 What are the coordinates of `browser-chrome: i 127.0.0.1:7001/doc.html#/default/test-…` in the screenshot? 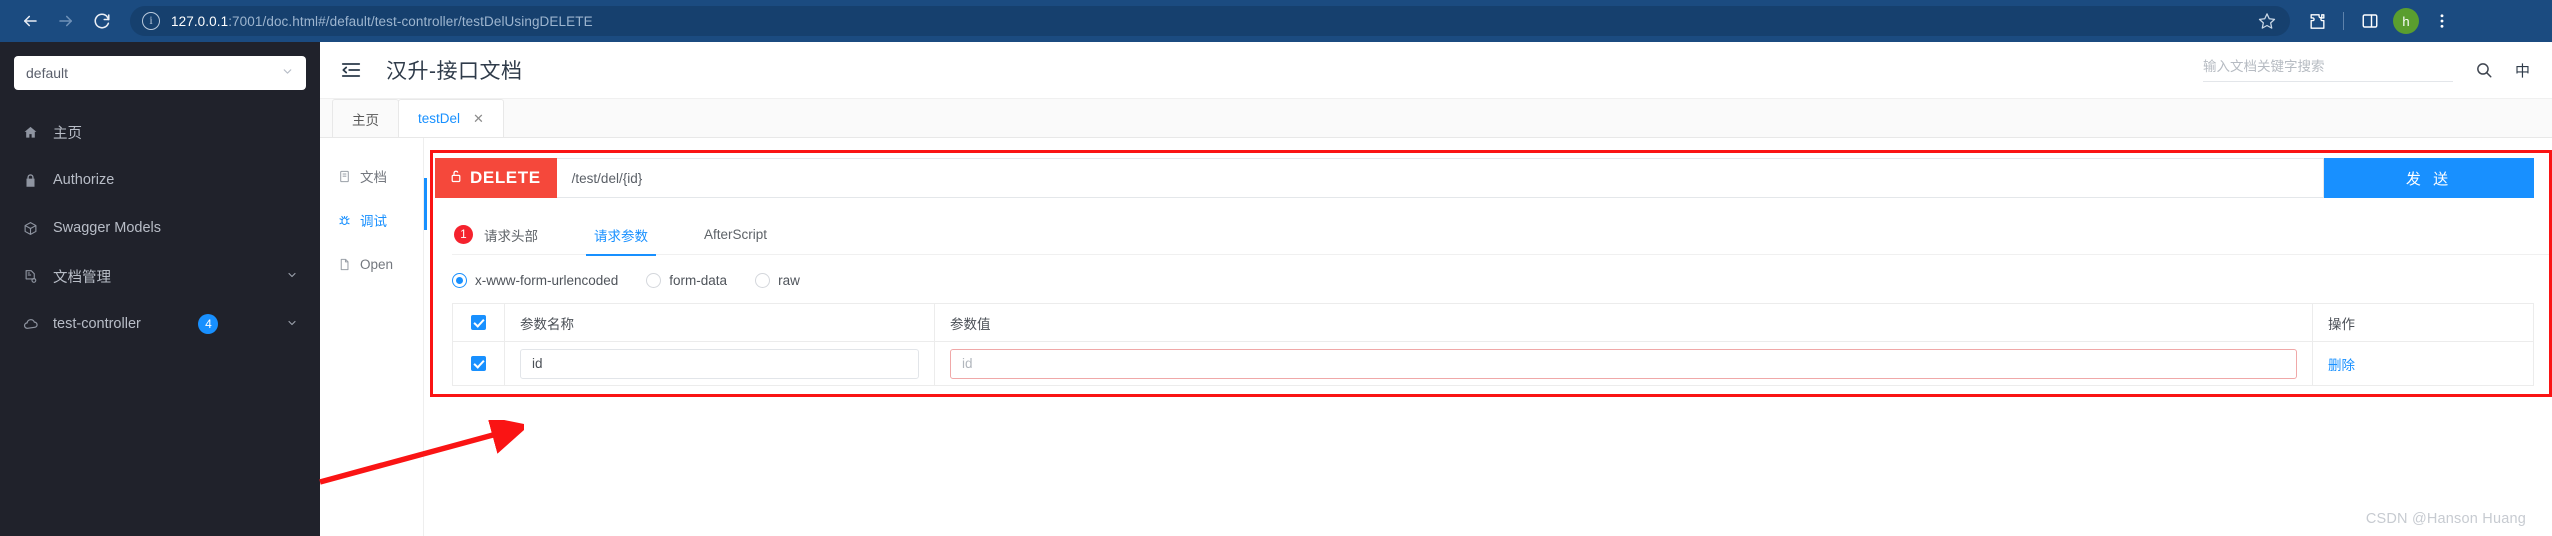 It's located at (1276, 21).